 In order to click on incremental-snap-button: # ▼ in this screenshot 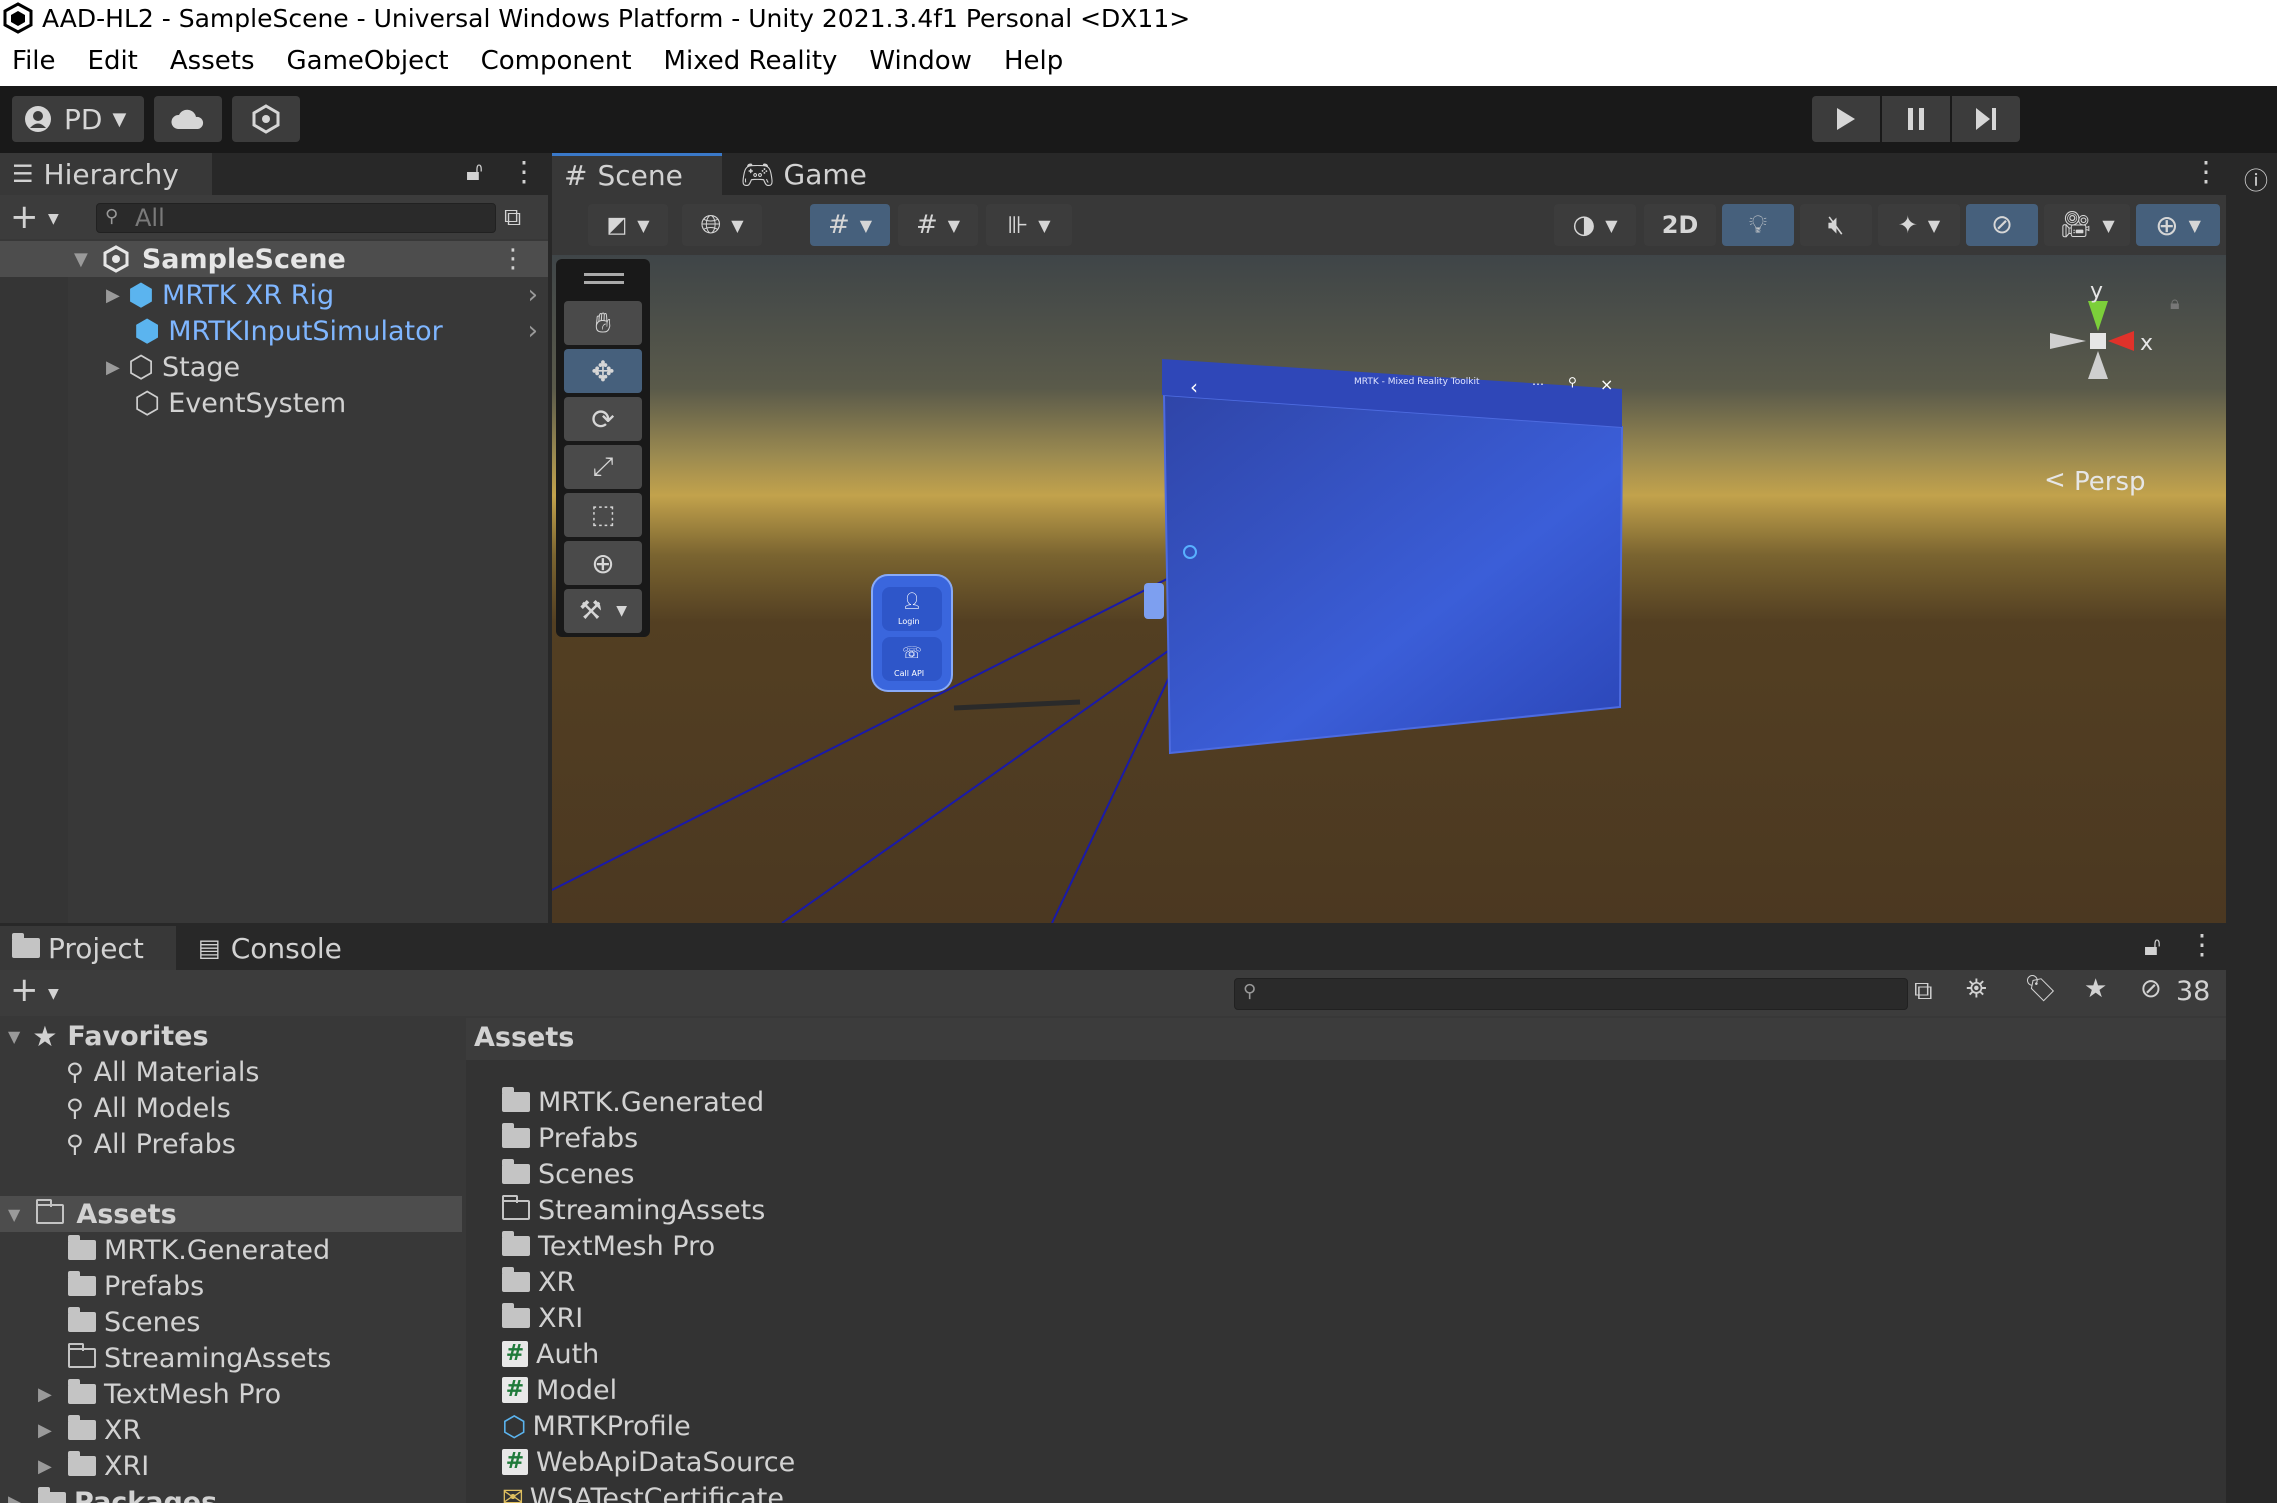, I will do `click(938, 225)`.